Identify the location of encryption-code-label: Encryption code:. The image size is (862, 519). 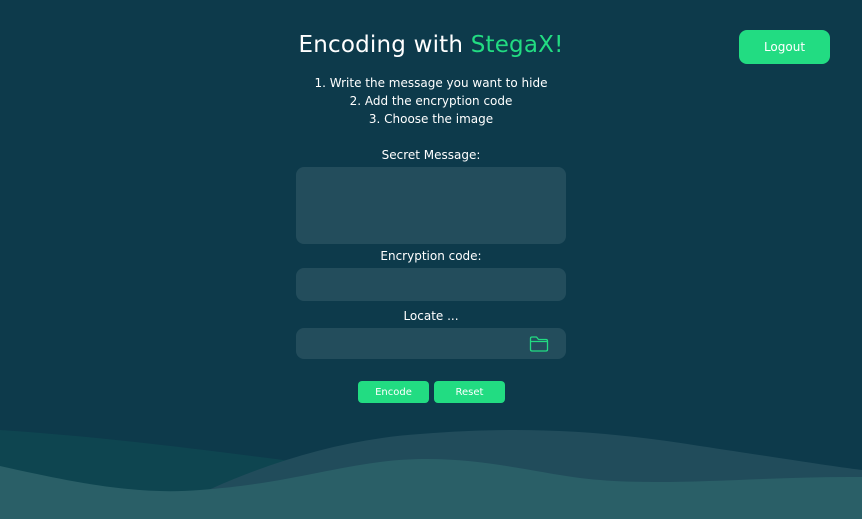
(431, 256).